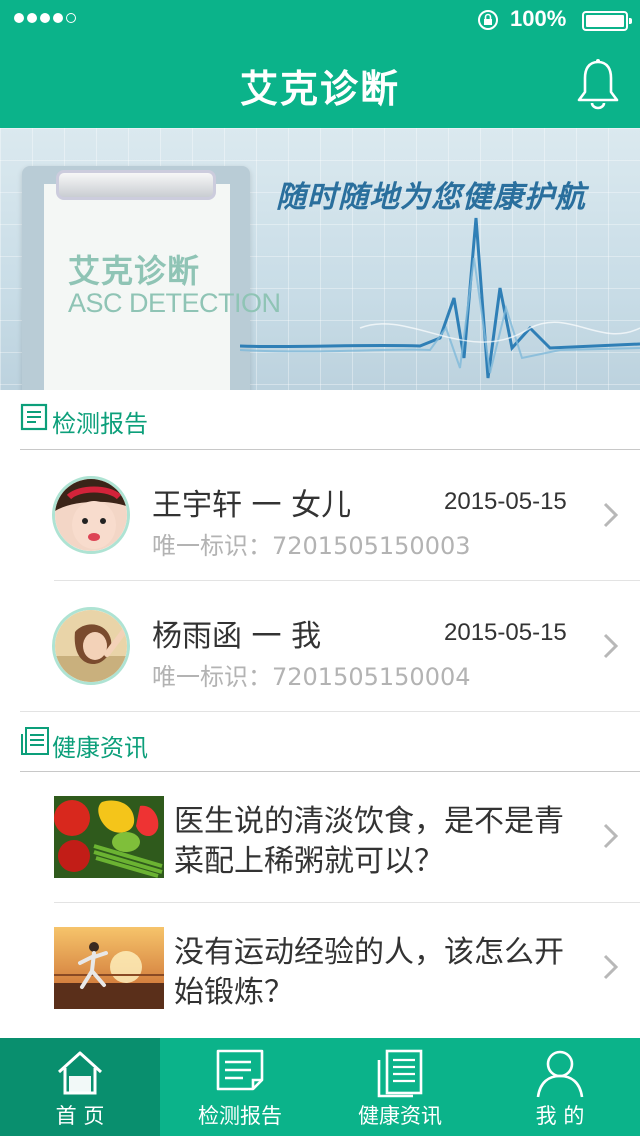 This screenshot has width=640, height=1136. I want to click on home-icon, so click(80, 1073).